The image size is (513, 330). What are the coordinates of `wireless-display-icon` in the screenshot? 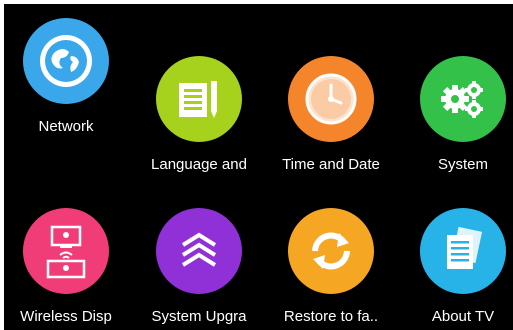 It's located at (66, 252).